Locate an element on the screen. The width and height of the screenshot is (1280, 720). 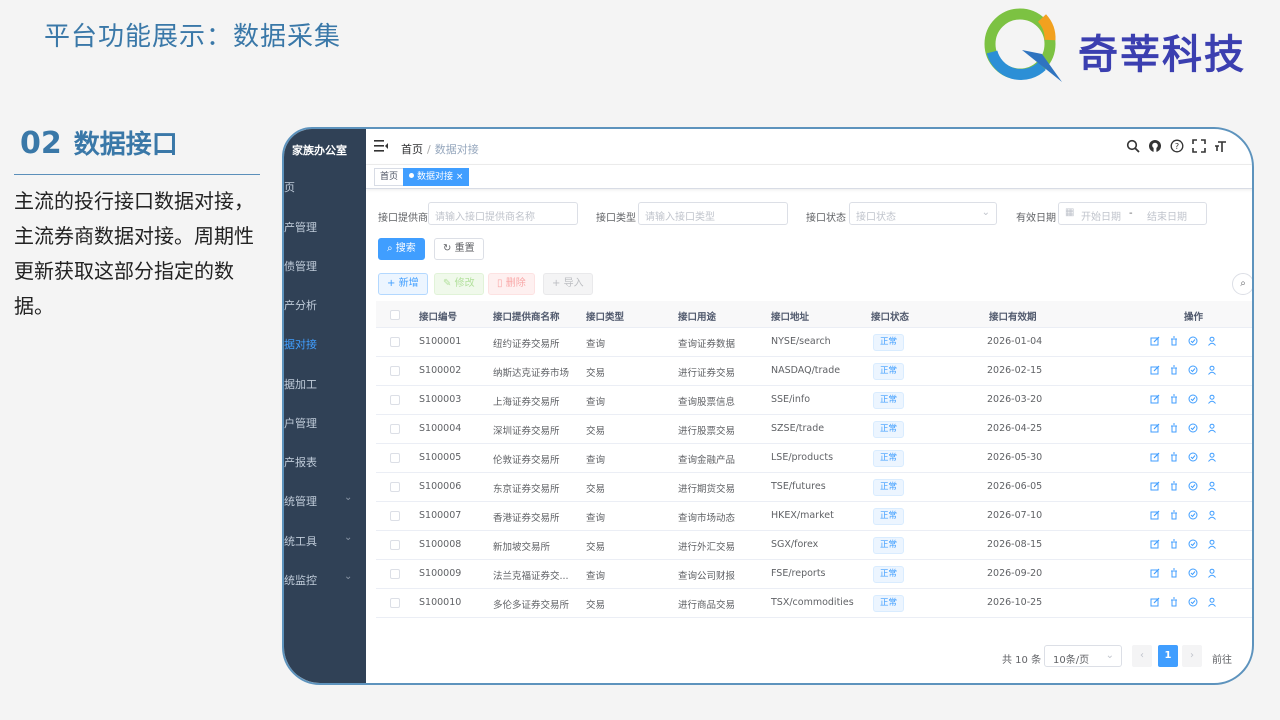
fullscreen-icon is located at coordinates (1199, 146).